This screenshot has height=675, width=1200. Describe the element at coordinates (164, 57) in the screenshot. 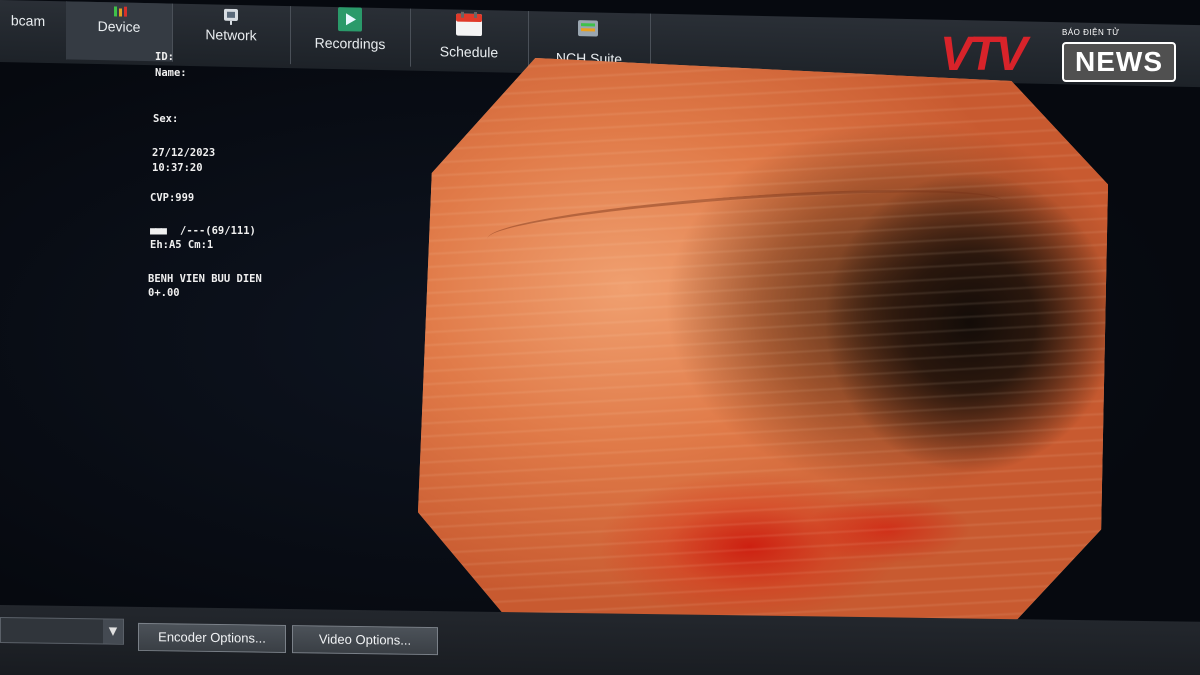

I see `patient-id-label: ID:` at that location.